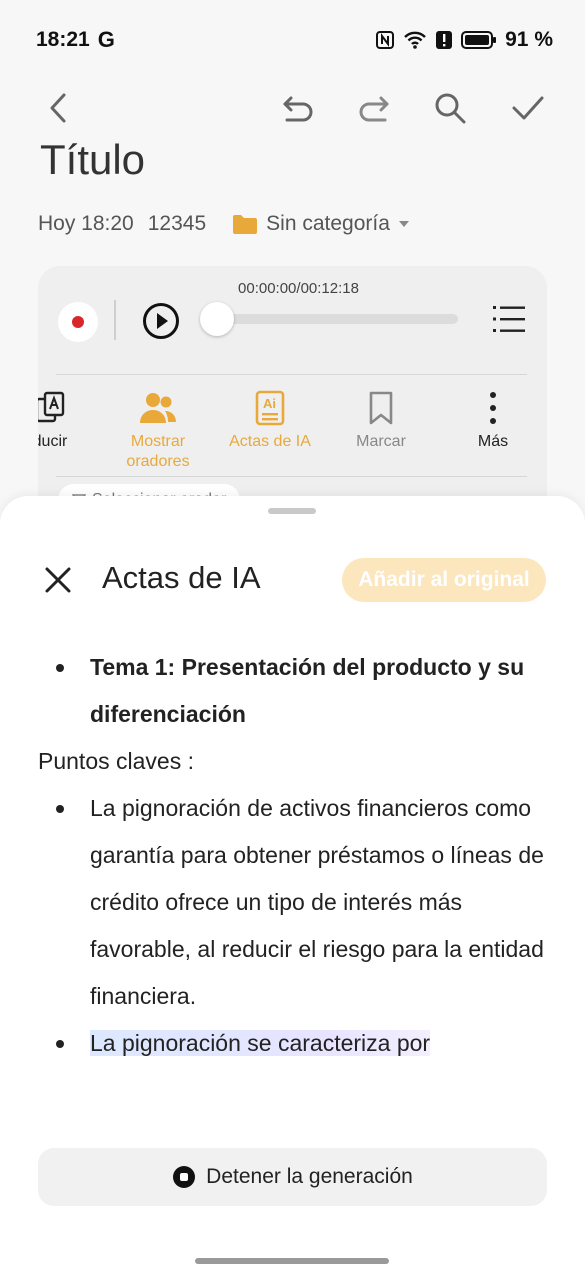  What do you see at coordinates (63, 39) in the screenshot?
I see `status-time: 18:21` at bounding box center [63, 39].